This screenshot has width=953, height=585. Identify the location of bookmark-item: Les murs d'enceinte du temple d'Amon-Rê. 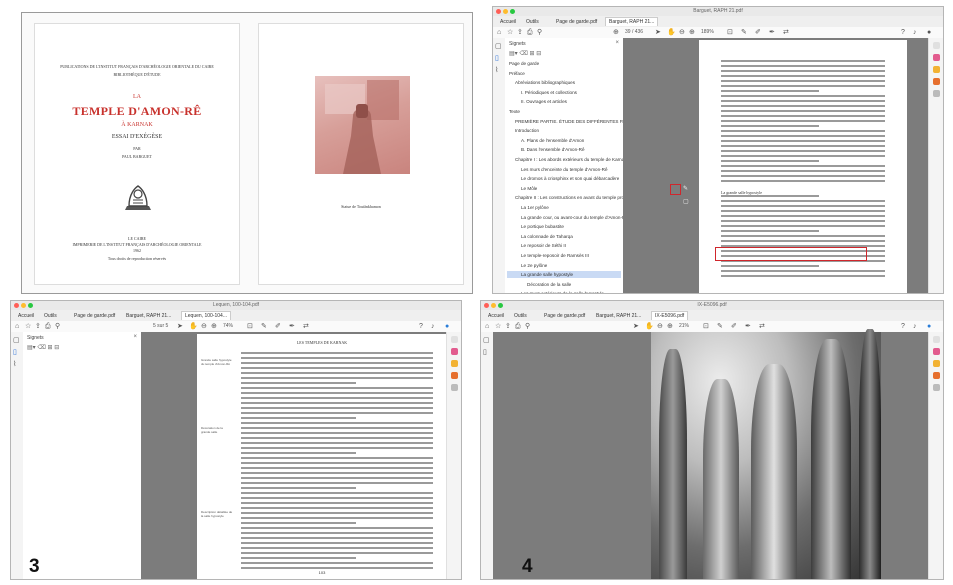
(564, 169).